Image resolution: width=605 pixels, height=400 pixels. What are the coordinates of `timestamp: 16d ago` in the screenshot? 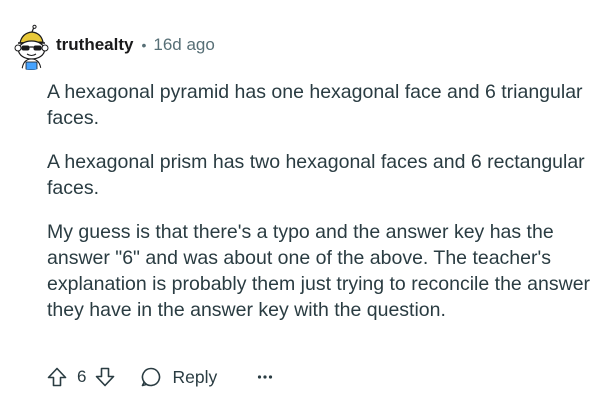 It's located at (183, 45).